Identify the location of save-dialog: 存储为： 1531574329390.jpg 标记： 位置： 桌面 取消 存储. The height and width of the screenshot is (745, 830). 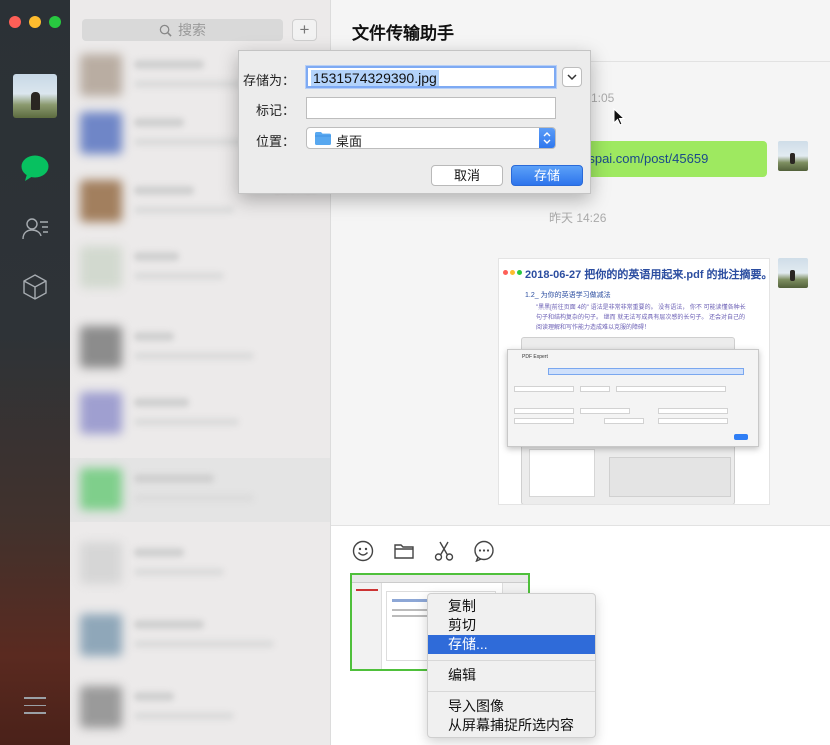
(414, 122).